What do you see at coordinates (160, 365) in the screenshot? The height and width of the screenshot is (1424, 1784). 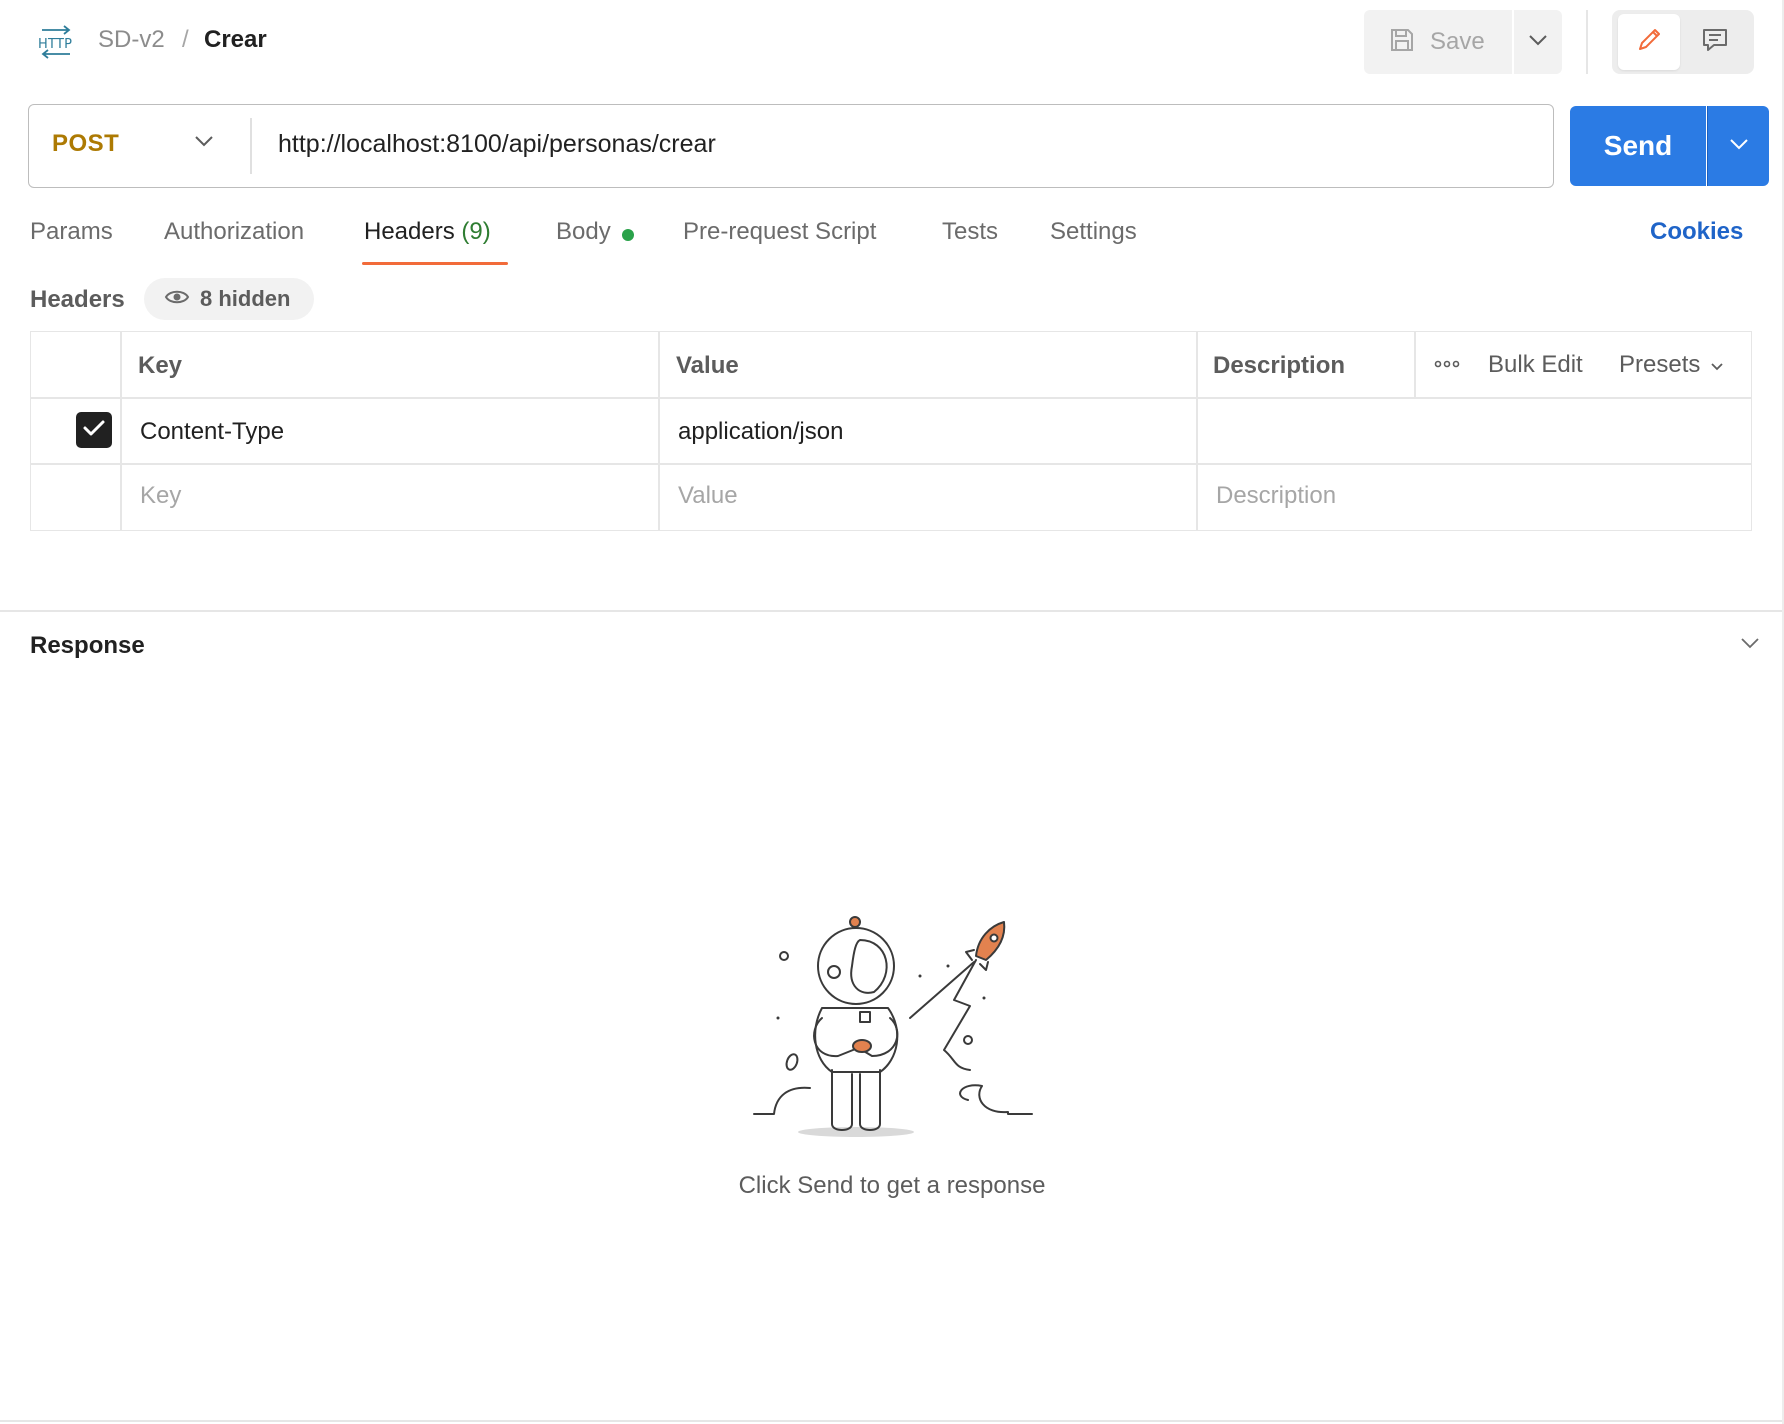 I see `column-header-key: Key` at bounding box center [160, 365].